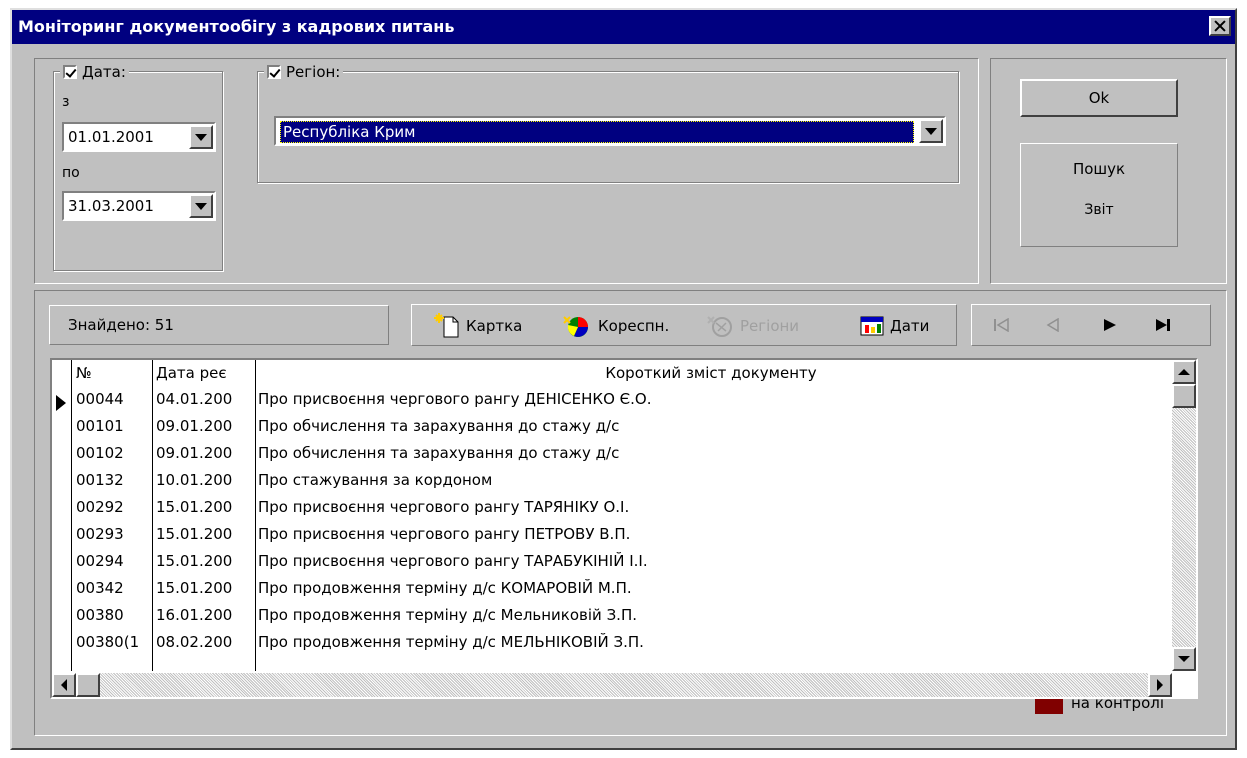 This screenshot has height=758, width=1247. I want to click on region-combo: Республіка Крим, so click(610, 131).